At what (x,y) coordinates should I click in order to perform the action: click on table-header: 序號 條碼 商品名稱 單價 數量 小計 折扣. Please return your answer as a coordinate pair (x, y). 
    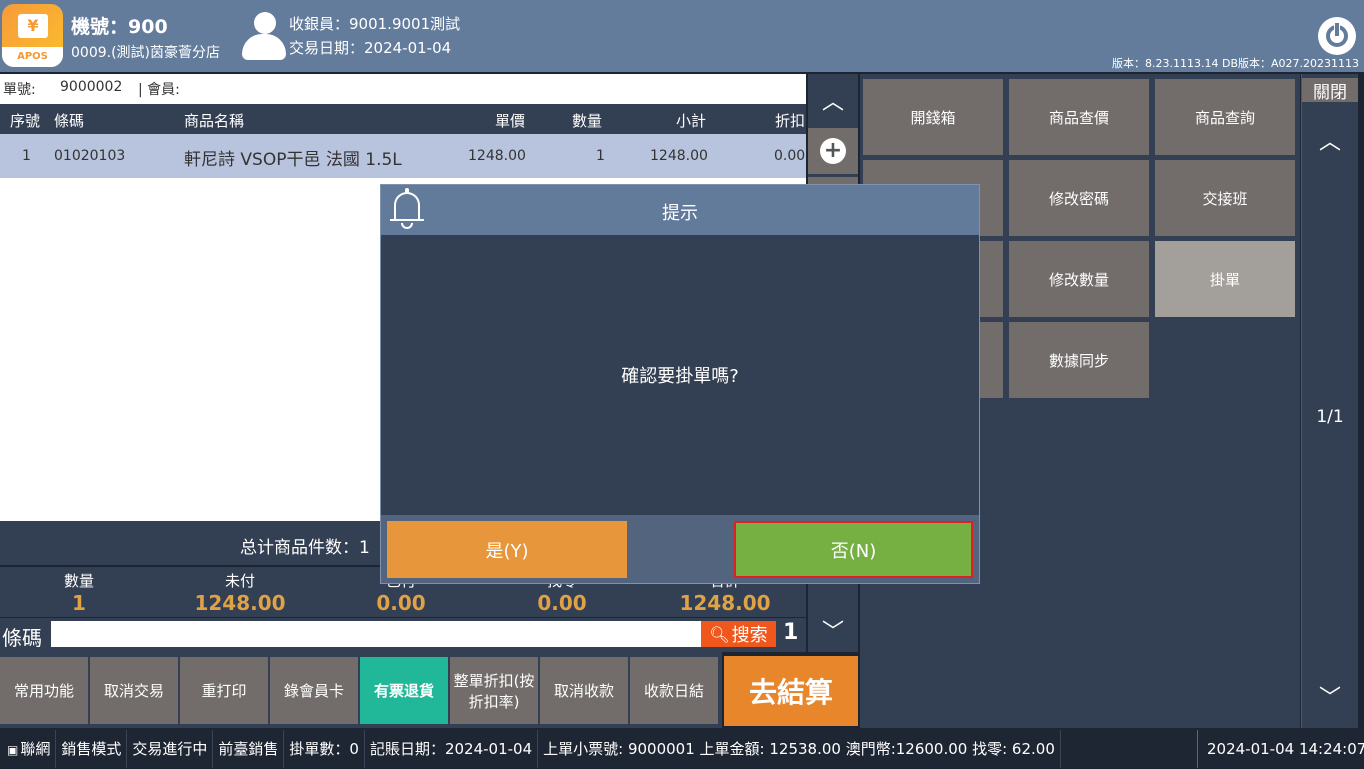
    Looking at the image, I should click on (403, 119).